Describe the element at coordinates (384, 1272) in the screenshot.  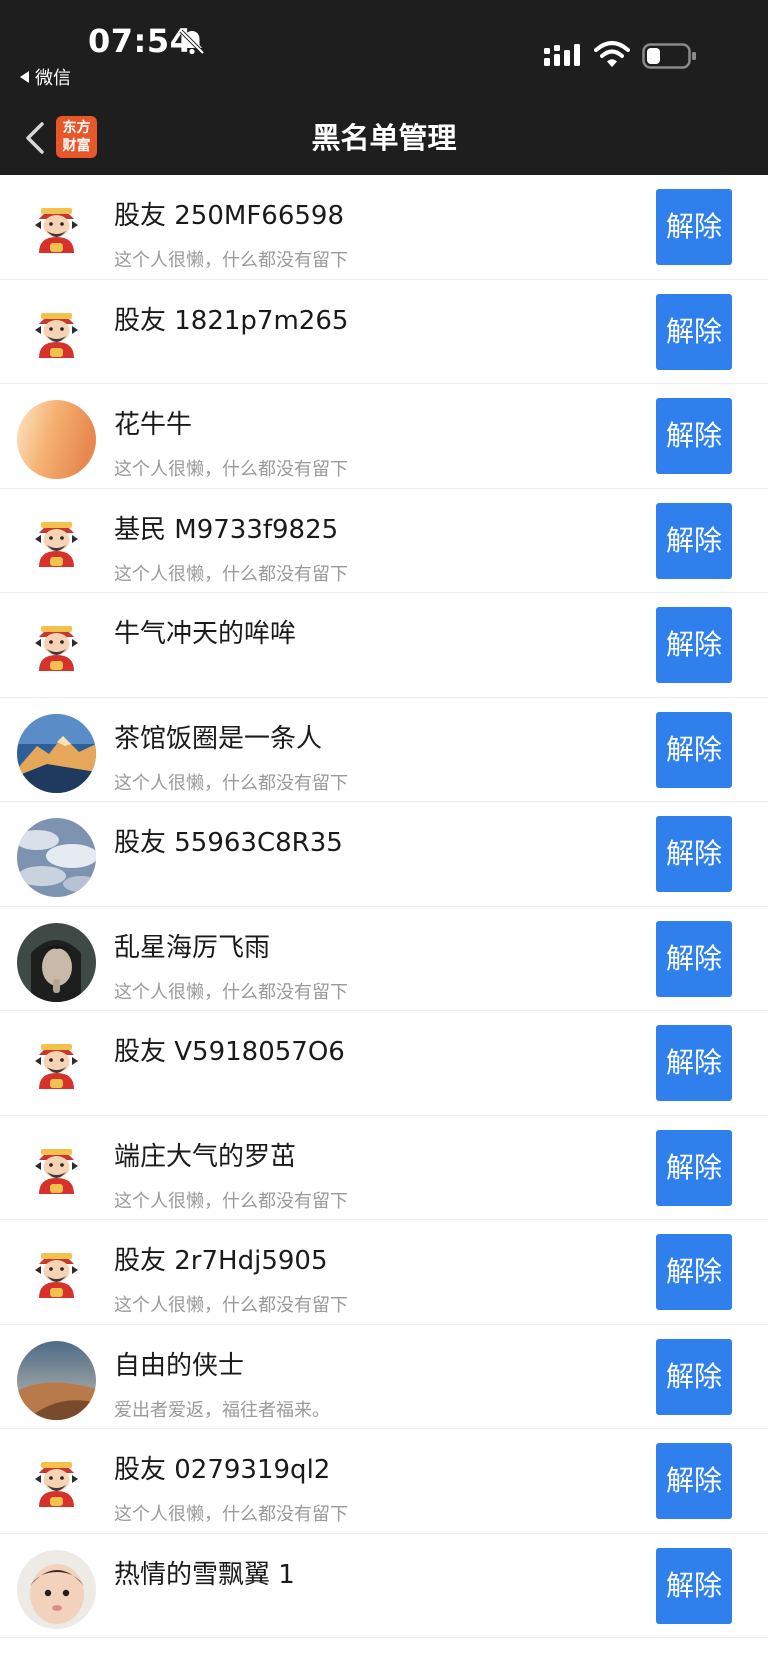
I see `list-item: 股友 2r7Hdj5905 这个人很懒，什么都没有留下 解除` at that location.